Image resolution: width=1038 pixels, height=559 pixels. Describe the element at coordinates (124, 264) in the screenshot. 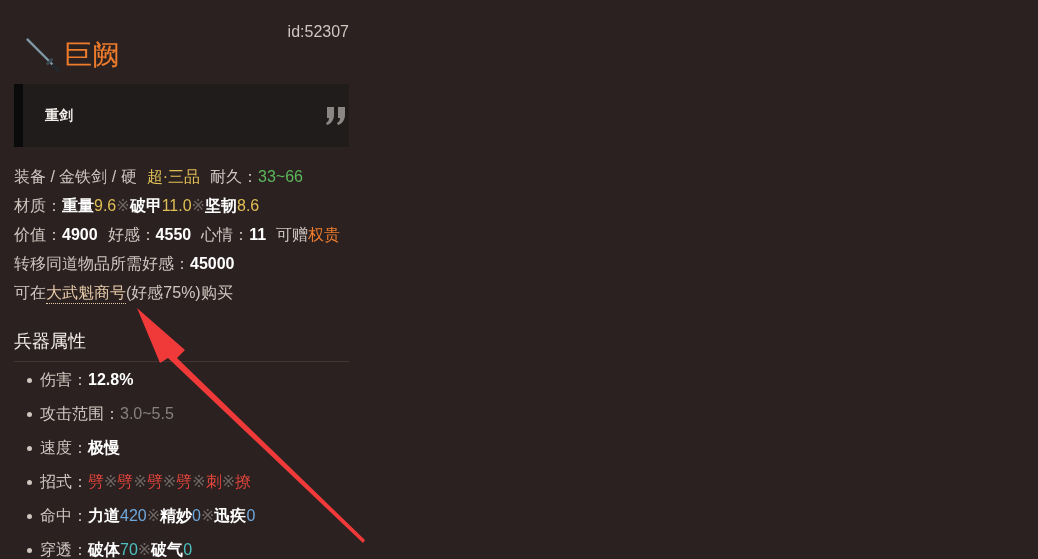

I see `info-line: 转移同道物品所需好感：45000` at that location.